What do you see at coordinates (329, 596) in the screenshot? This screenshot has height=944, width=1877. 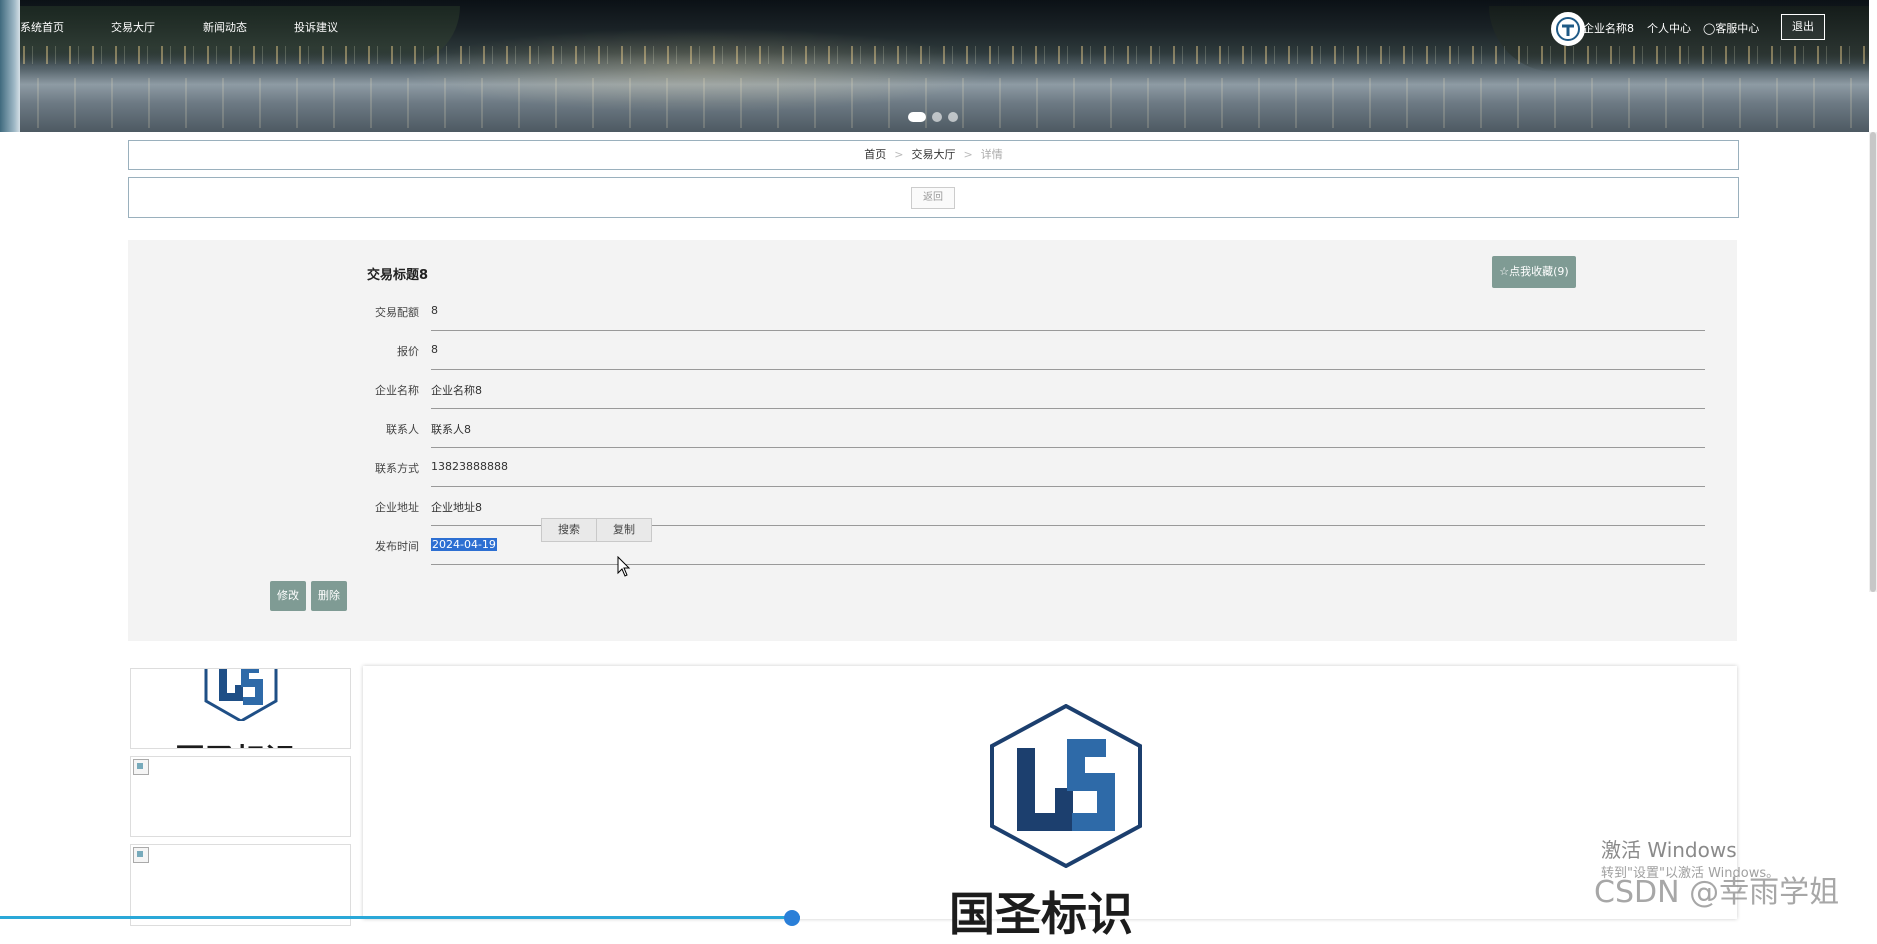 I see `delete-button: 删除` at bounding box center [329, 596].